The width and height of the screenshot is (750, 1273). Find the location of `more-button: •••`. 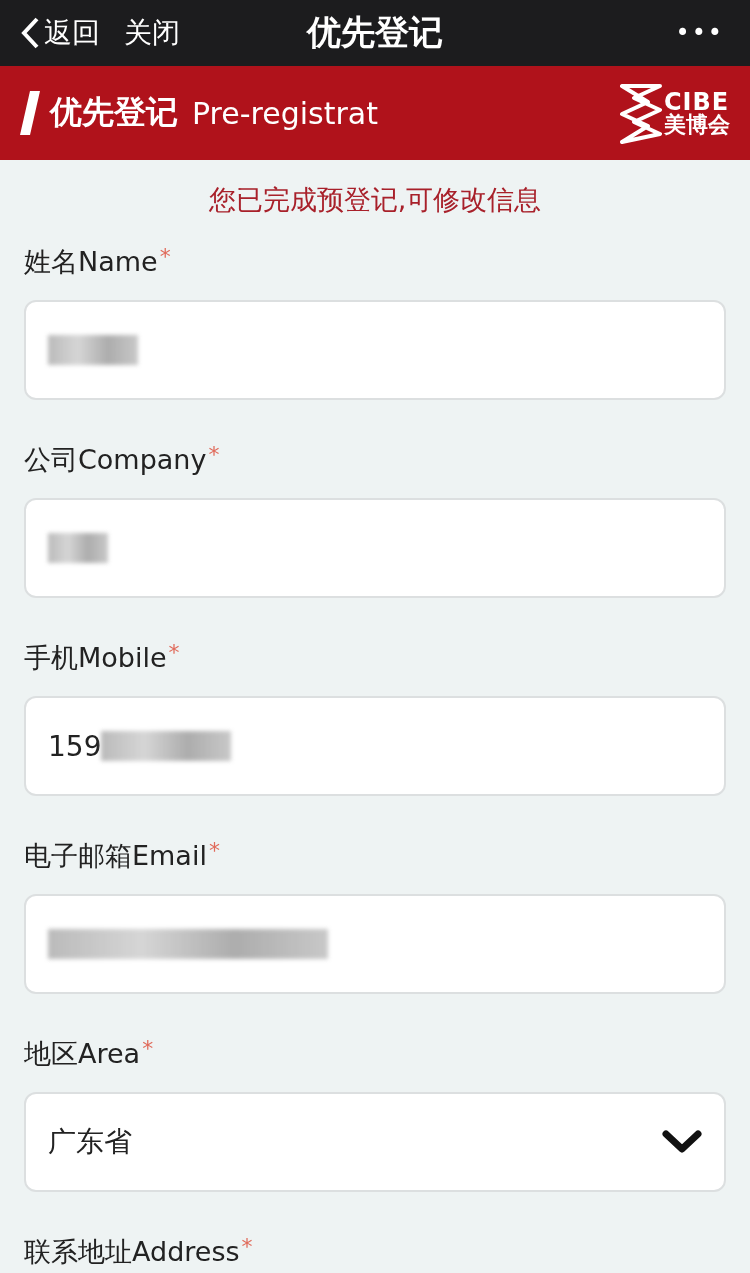

more-button: ••• is located at coordinates (699, 33).